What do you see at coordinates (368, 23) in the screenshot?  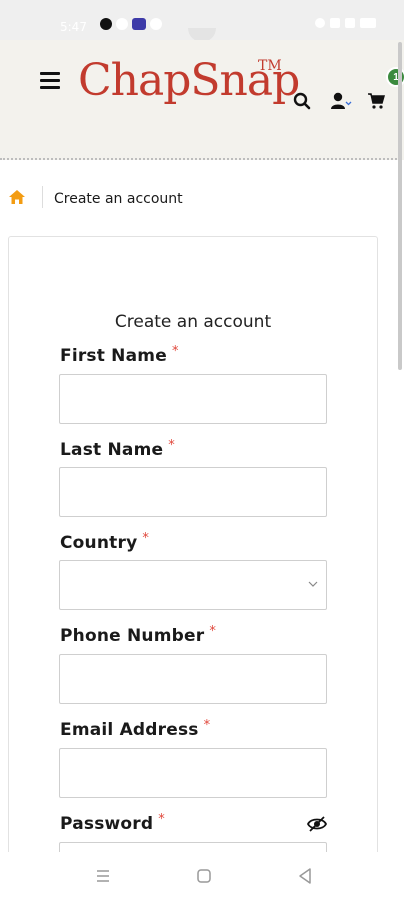 I see `battery-icon` at bounding box center [368, 23].